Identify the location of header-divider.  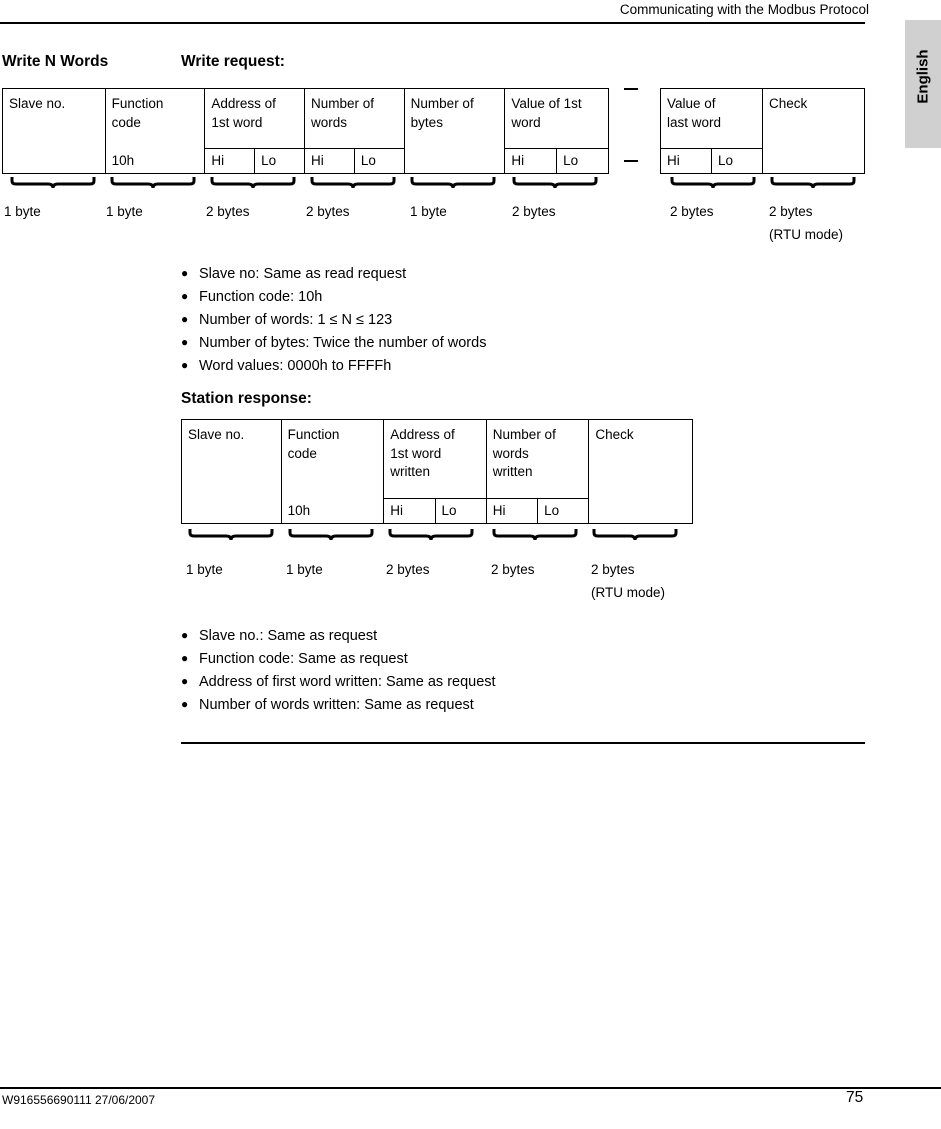
(432, 23).